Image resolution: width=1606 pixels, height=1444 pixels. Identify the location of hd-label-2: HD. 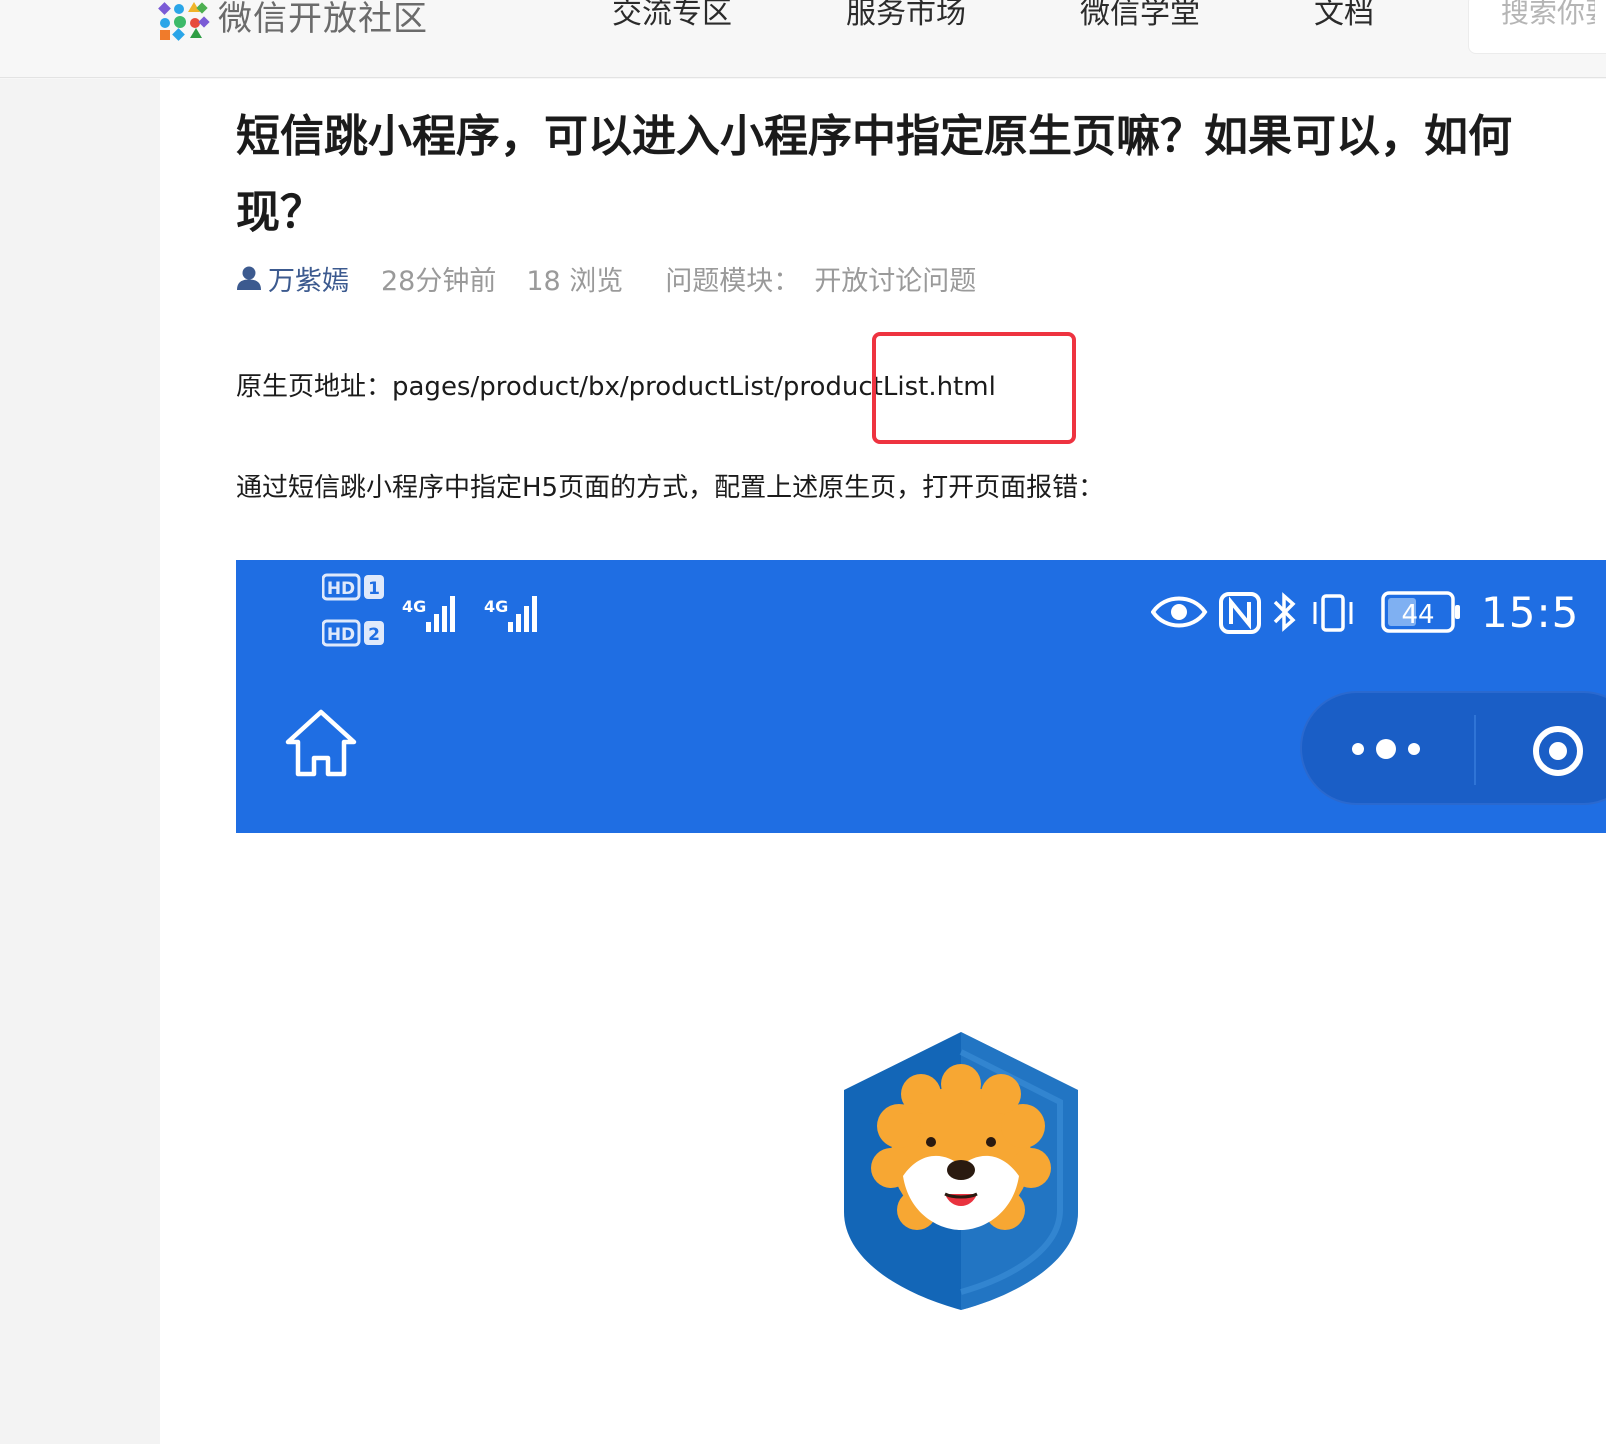
(341, 635).